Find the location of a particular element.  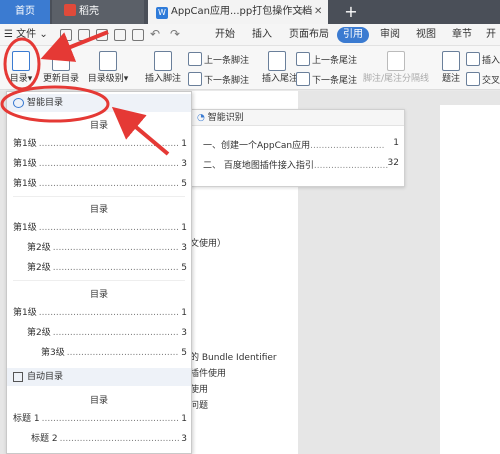

caption-button: 题注 is located at coordinates (451, 67).